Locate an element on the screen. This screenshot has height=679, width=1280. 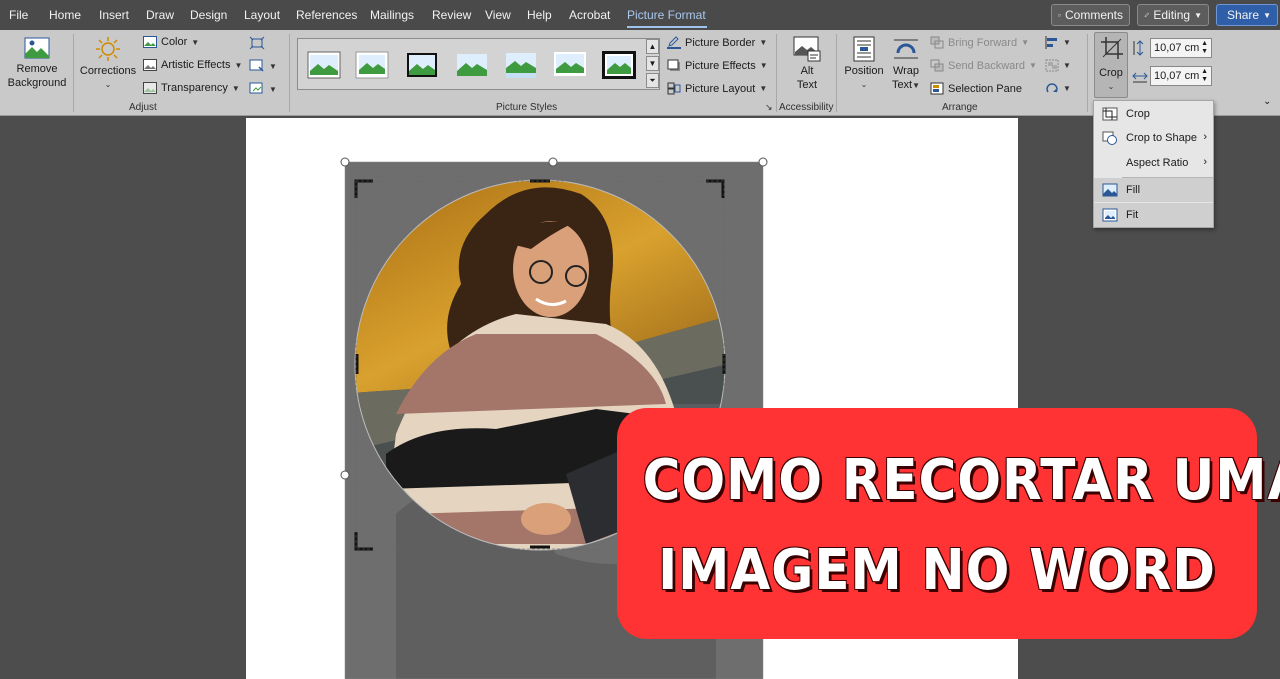
alt-text-button: Alt Text is located at coordinates (807, 64).